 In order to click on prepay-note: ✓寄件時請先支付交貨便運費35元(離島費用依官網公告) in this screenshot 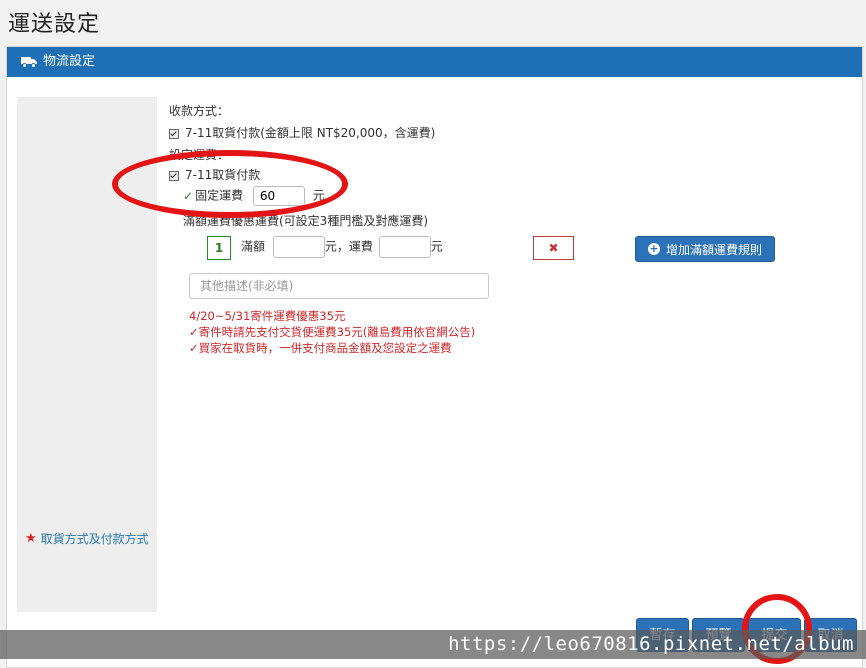, I will do `click(332, 332)`.